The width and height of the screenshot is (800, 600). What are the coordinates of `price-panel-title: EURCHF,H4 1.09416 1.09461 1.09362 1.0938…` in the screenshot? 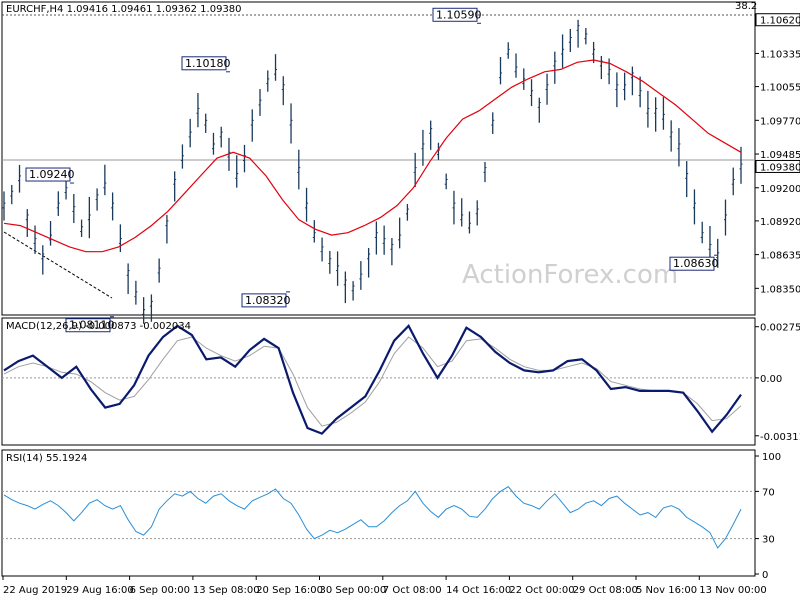 It's located at (124, 9).